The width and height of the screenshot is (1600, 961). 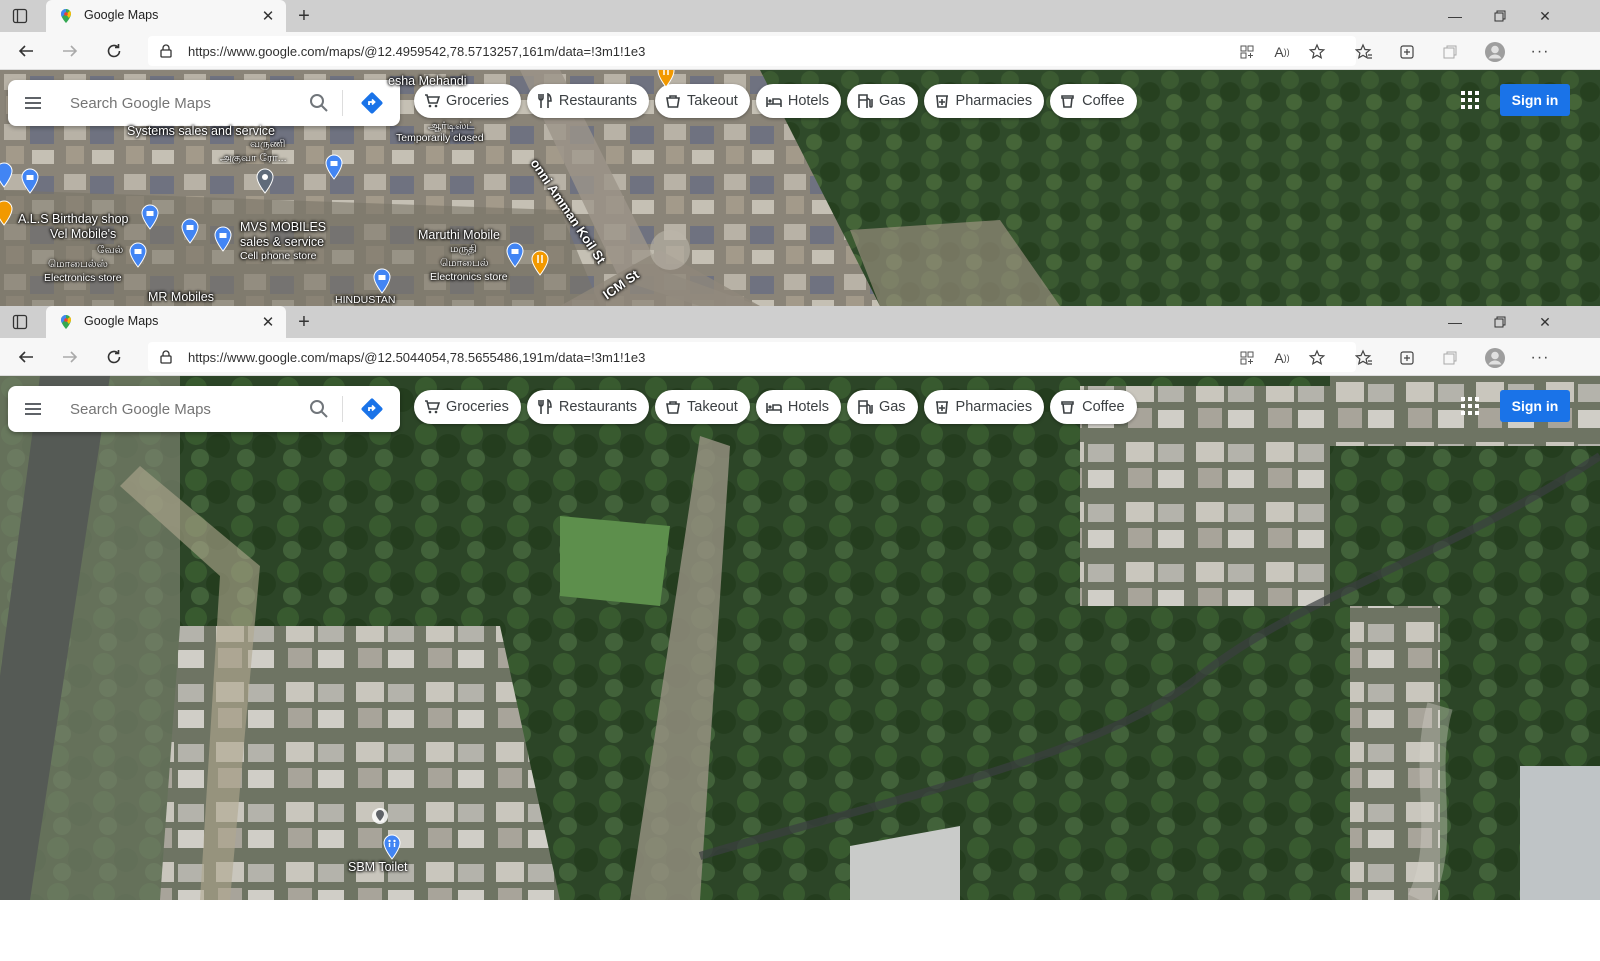 What do you see at coordinates (282, 242) in the screenshot?
I see `map-label: sales & service` at bounding box center [282, 242].